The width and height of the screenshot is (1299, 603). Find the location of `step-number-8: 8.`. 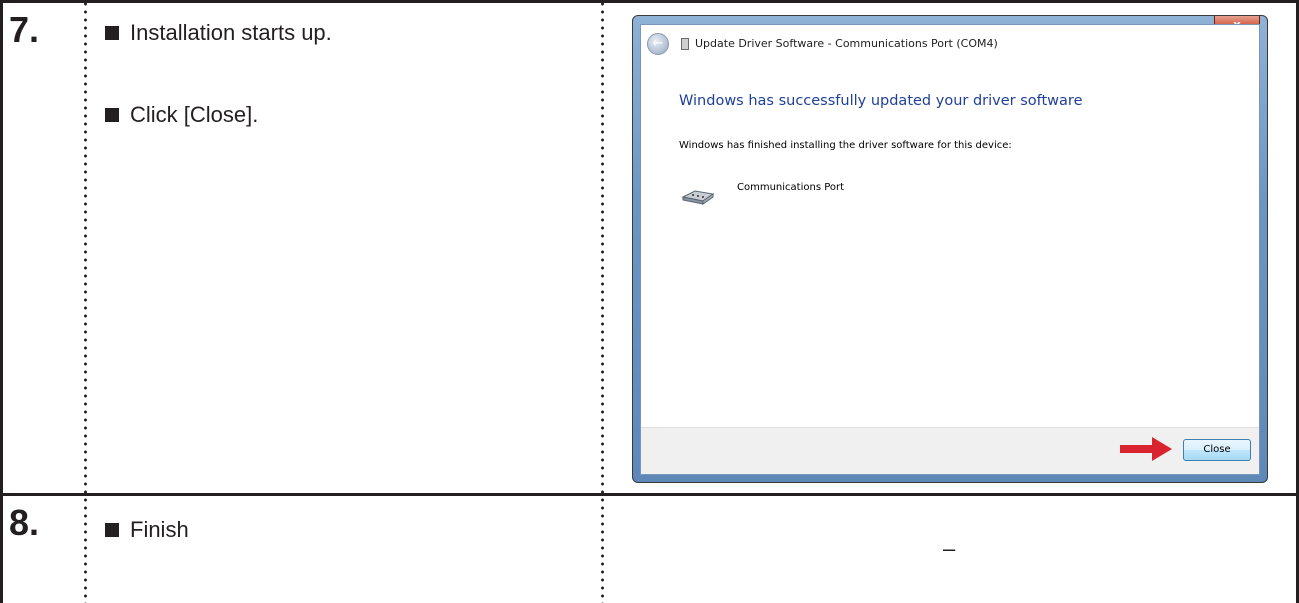

step-number-8: 8. is located at coordinates (24, 522).